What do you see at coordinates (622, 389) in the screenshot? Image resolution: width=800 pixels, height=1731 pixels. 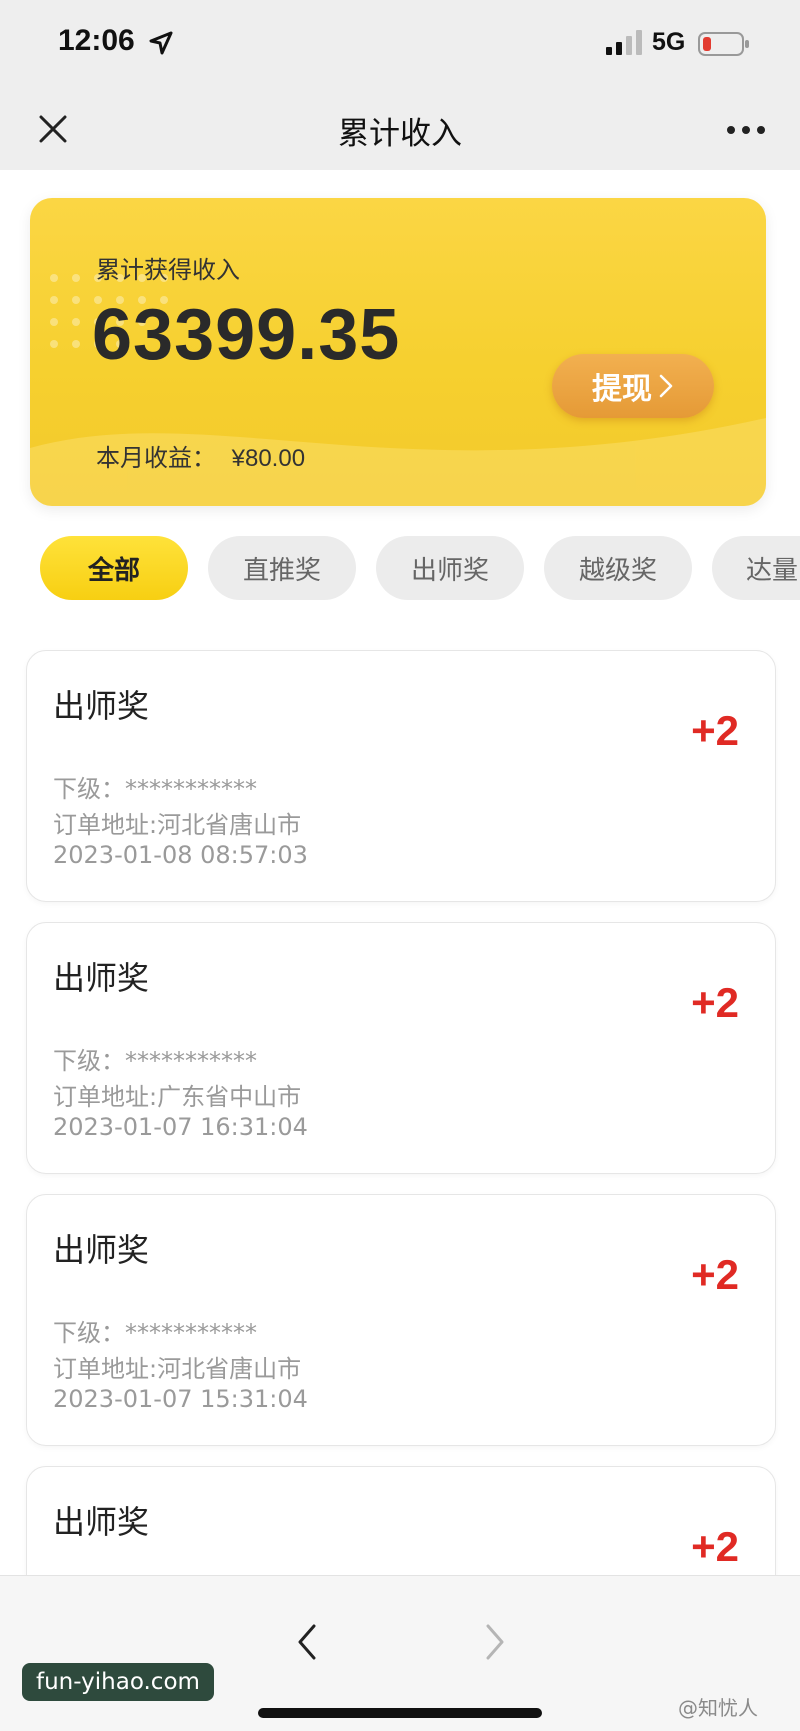 I see `withdraw-label: 提现` at bounding box center [622, 389].